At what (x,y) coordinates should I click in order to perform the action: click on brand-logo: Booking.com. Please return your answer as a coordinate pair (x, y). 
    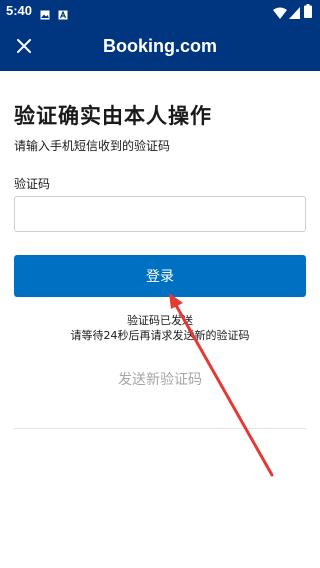
    Looking at the image, I should click on (159, 46).